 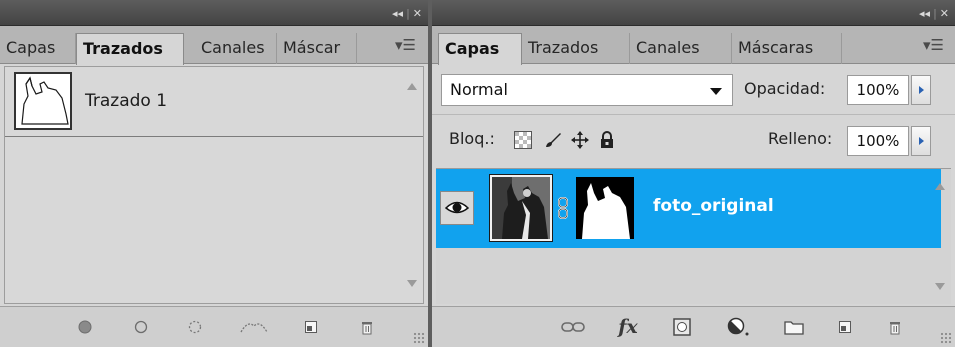 I want to click on tab-bar: Capas Trazados Canales Máscaras ▾☰, so click(x=693, y=45).